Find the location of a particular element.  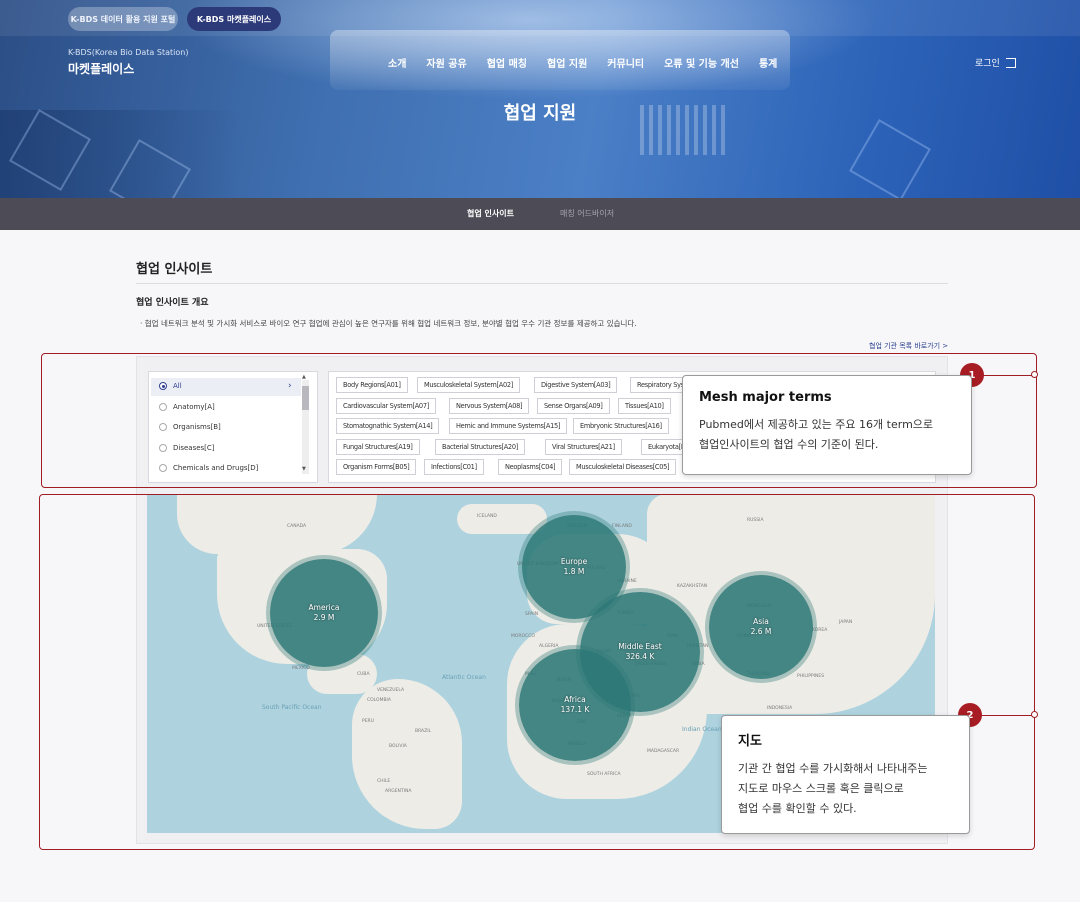

institution-list-link: 협업 기관 목록 바로가기 > is located at coordinates (908, 346).